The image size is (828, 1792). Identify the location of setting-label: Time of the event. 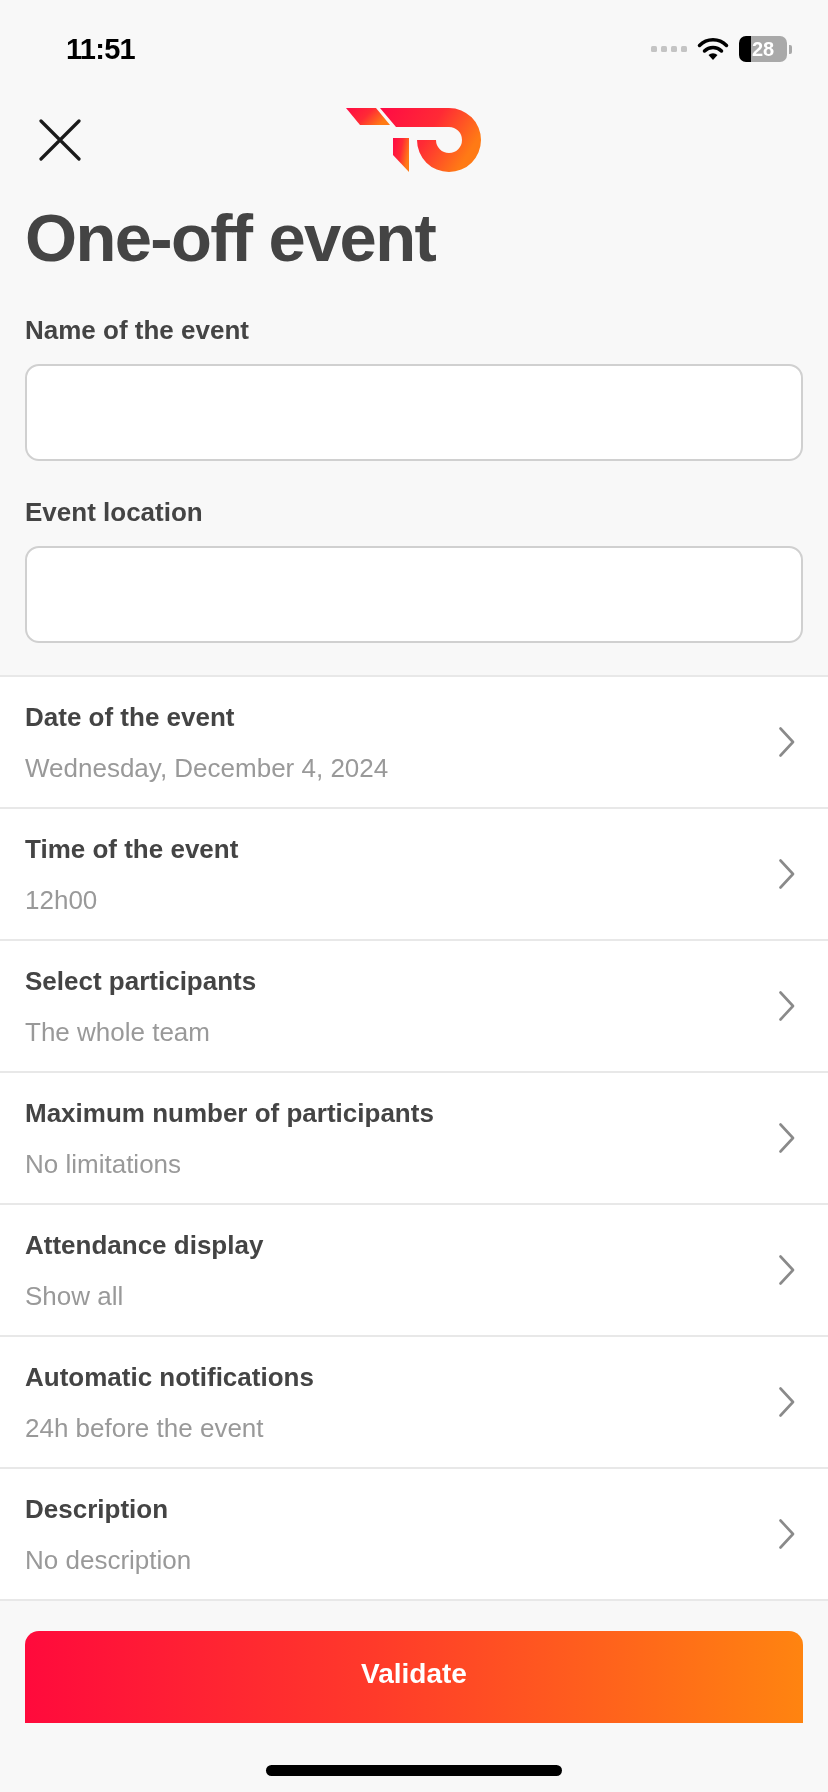
(132, 848).